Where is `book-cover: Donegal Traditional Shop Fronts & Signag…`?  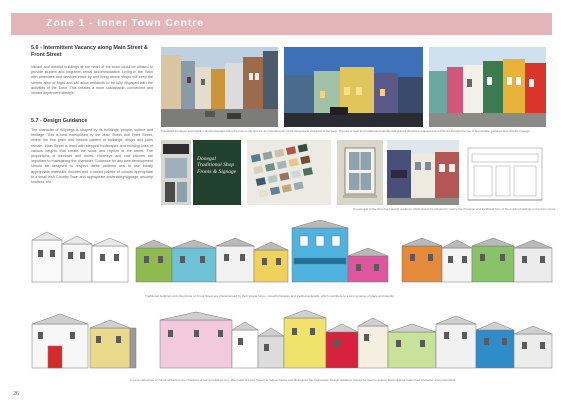 book-cover: Donegal Traditional Shop Fronts & Signag… is located at coordinates (217, 172).